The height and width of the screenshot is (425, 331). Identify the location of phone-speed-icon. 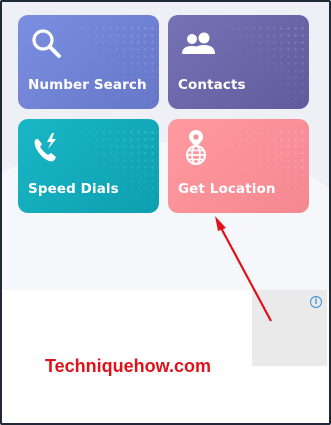
(45, 147).